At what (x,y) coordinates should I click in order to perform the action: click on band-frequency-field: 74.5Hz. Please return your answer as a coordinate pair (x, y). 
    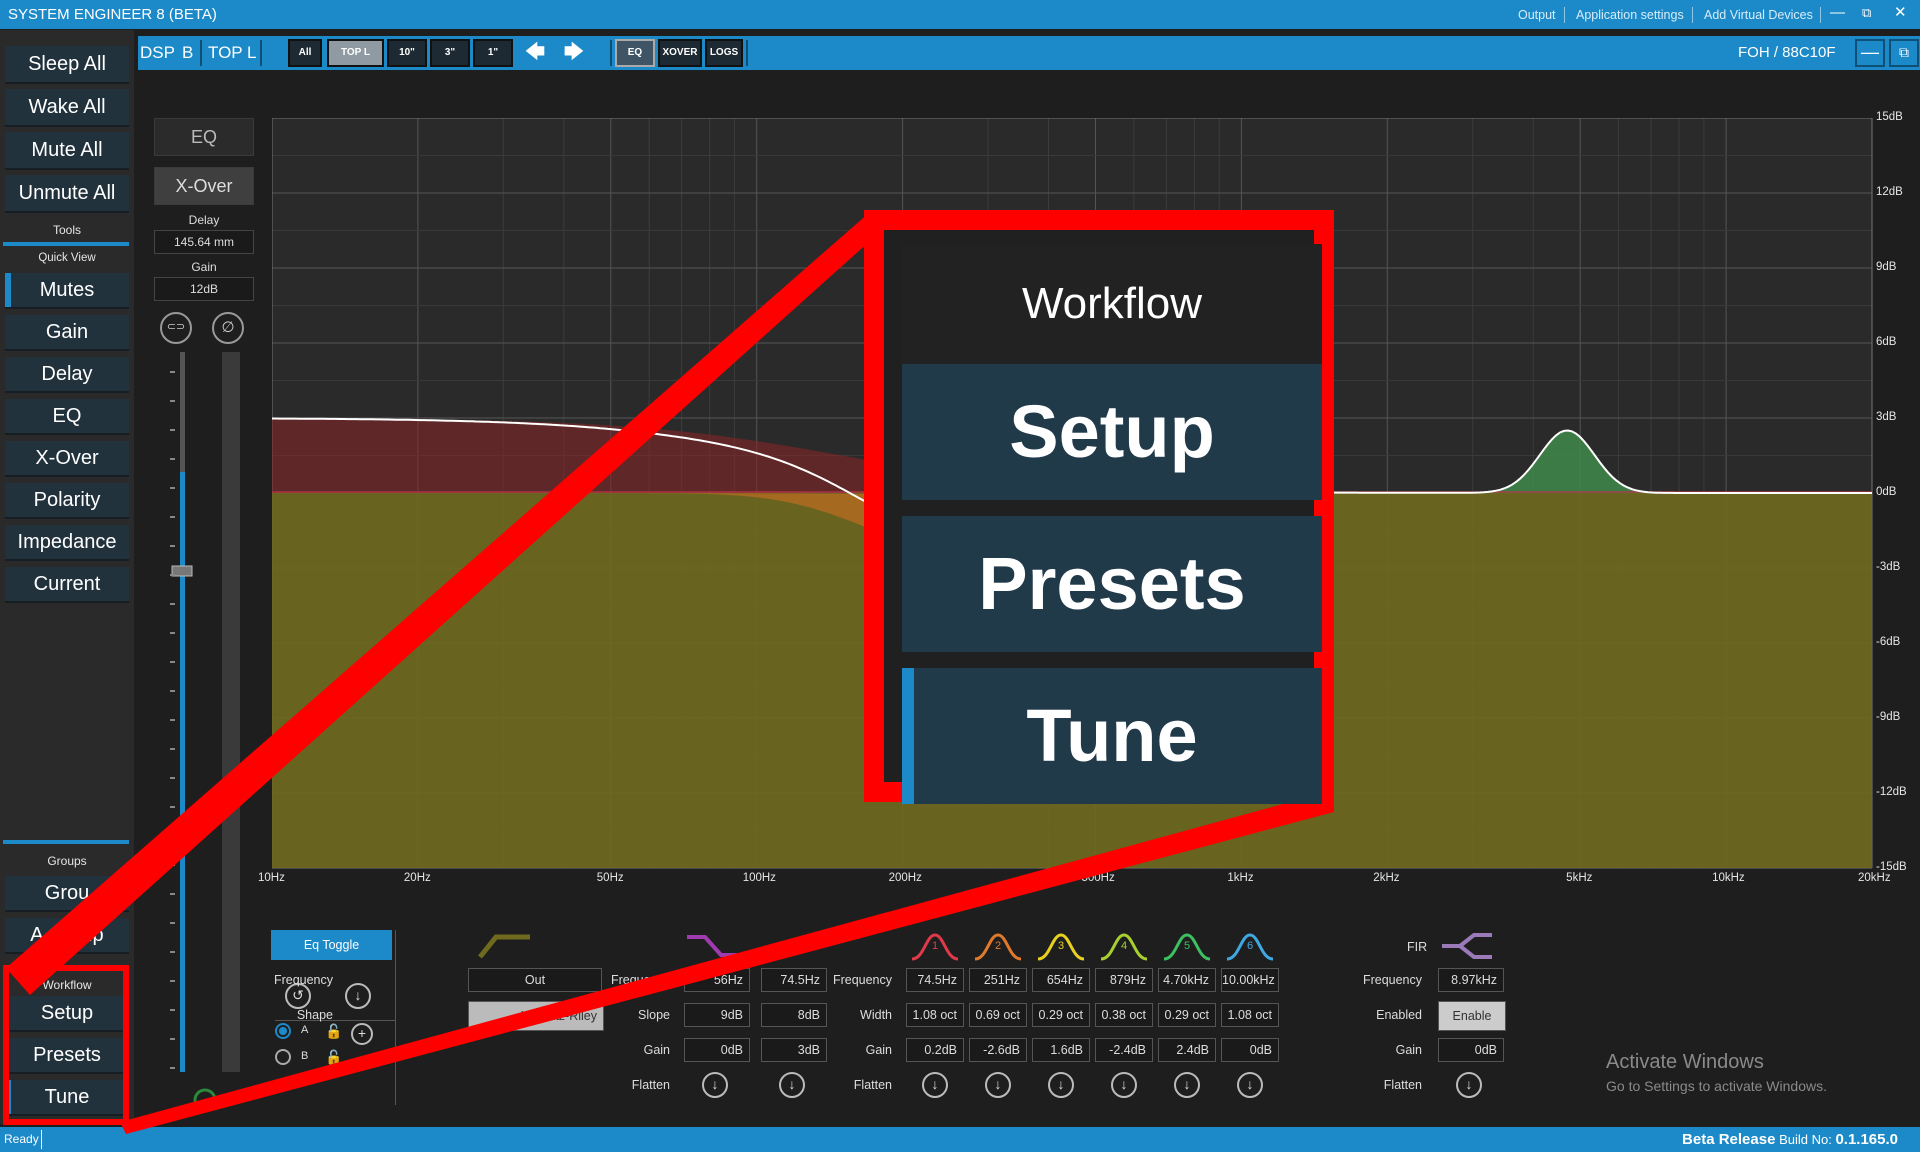
    Looking at the image, I should click on (935, 980).